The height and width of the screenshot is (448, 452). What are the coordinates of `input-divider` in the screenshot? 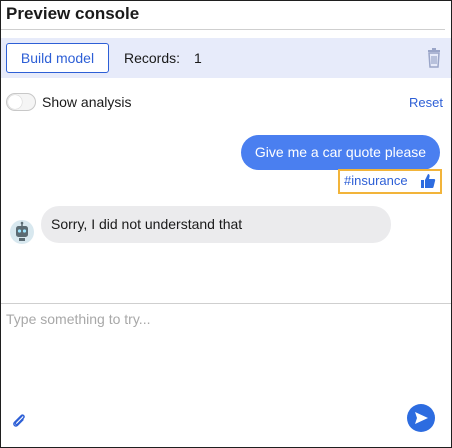 It's located at (226, 303).